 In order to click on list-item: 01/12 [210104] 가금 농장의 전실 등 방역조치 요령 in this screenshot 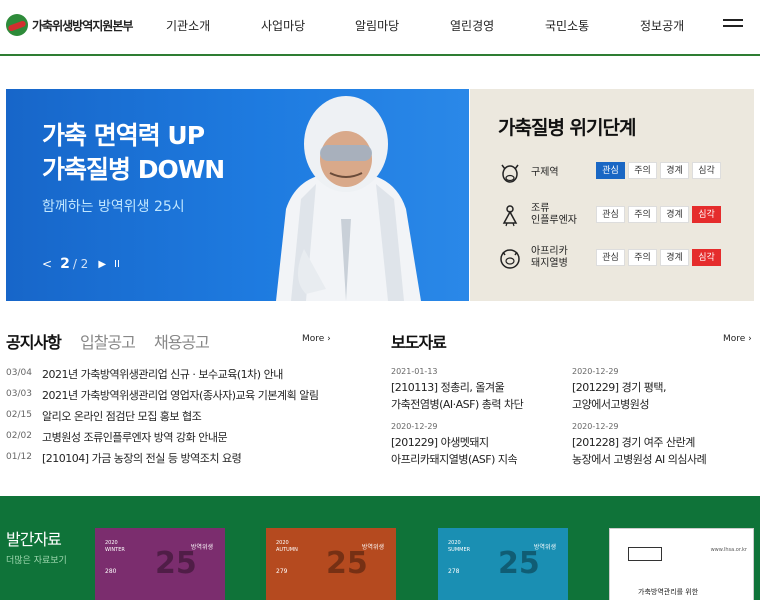, I will do `click(166, 460)`.